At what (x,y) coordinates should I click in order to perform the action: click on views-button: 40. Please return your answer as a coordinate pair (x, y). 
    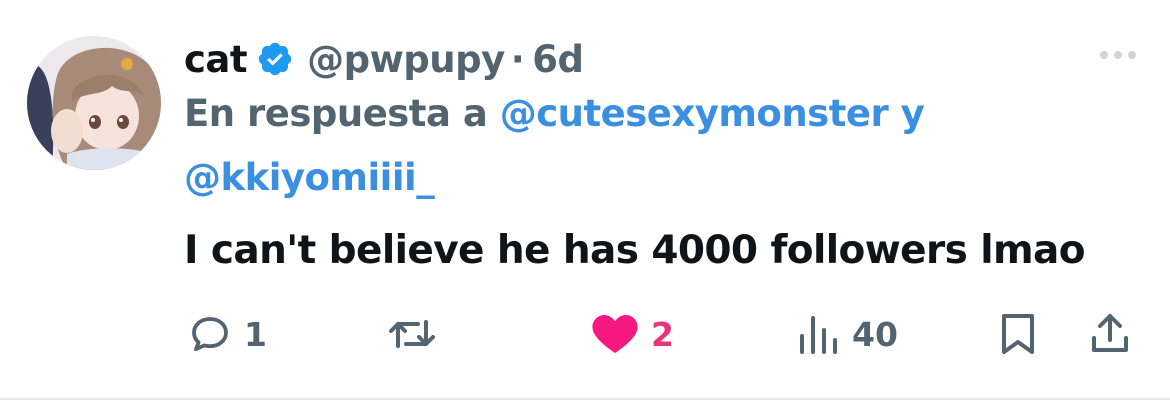
    Looking at the image, I should click on (847, 334).